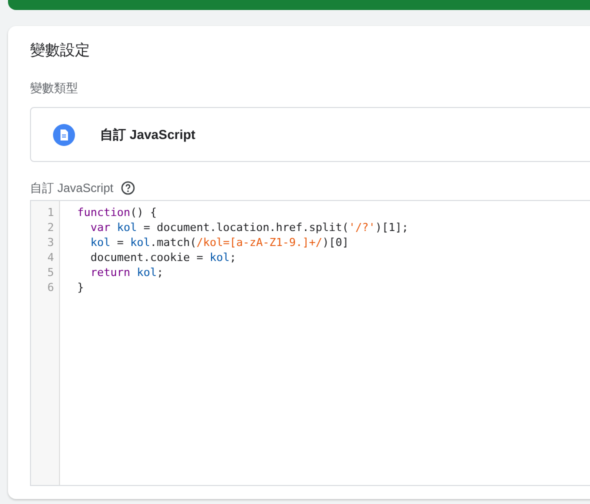  I want to click on line-number: 3, so click(50, 242).